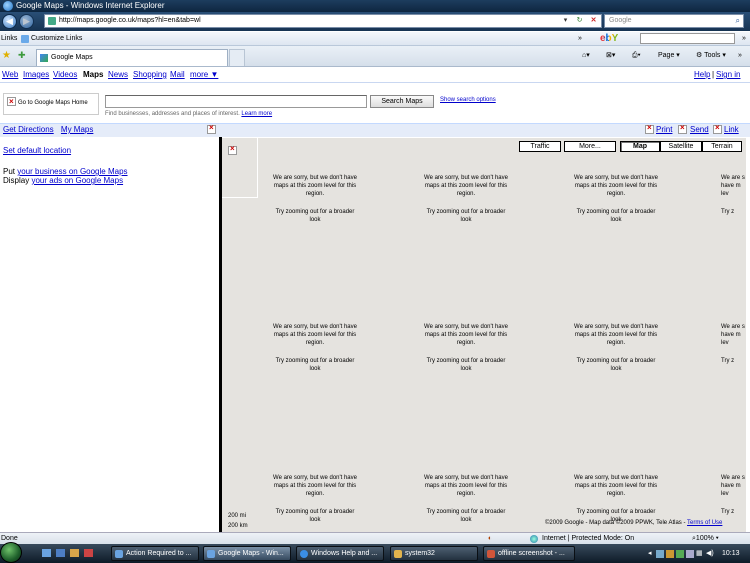 This screenshot has height=563, width=750. I want to click on back-button: ◀, so click(9, 21).